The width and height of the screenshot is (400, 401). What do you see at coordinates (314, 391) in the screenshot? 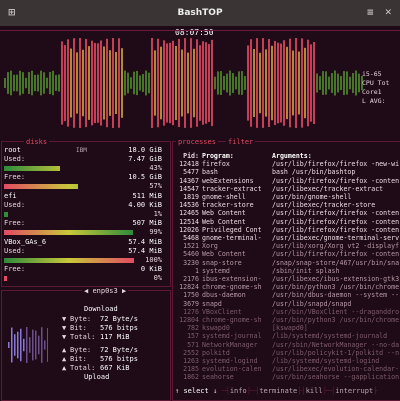
I see `kill-button: kill` at bounding box center [314, 391].